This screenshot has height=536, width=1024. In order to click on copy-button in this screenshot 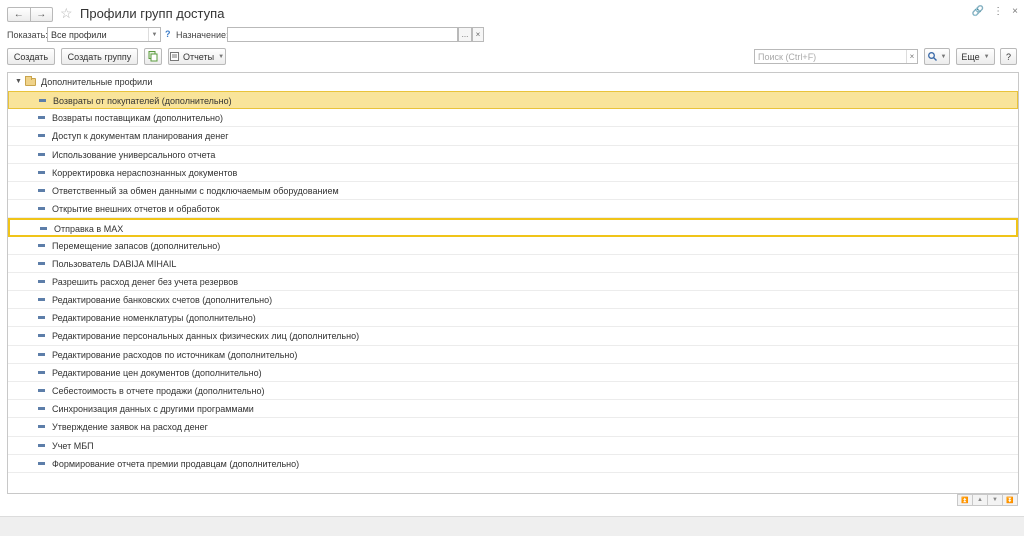, I will do `click(153, 56)`.